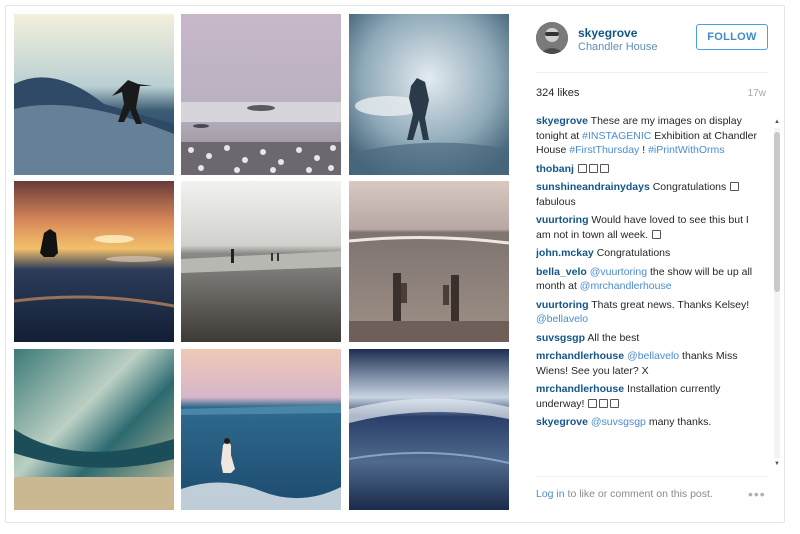  What do you see at coordinates (756, 93) in the screenshot?
I see `post-age: 17w` at bounding box center [756, 93].